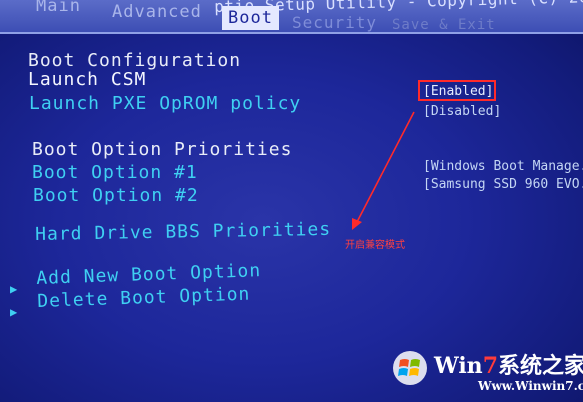 The height and width of the screenshot is (402, 583). Describe the element at coordinates (530, 386) in the screenshot. I see `watermark-url: Www.Winwin7.com` at that location.